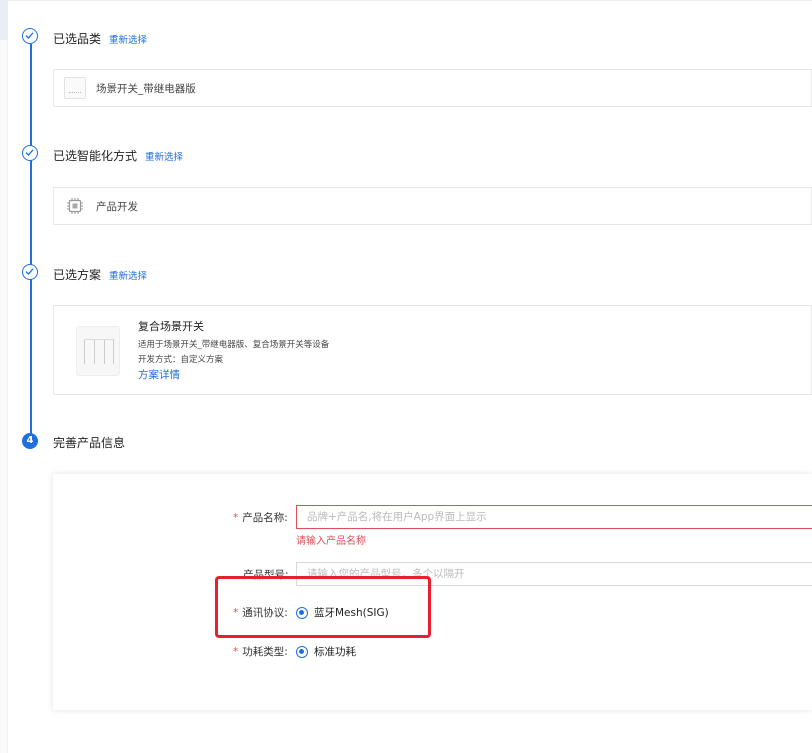 The height and width of the screenshot is (753, 812). What do you see at coordinates (98, 351) in the screenshot?
I see `scene-switch-product-image` at bounding box center [98, 351].